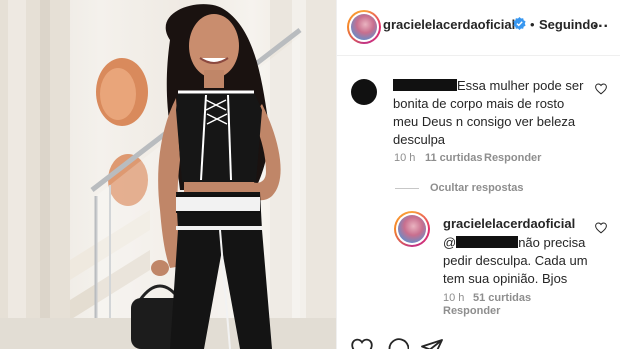 This screenshot has height=349, width=620. What do you see at coordinates (449, 24) in the screenshot?
I see `header-username: gracielelacerdaoficial` at bounding box center [449, 24].